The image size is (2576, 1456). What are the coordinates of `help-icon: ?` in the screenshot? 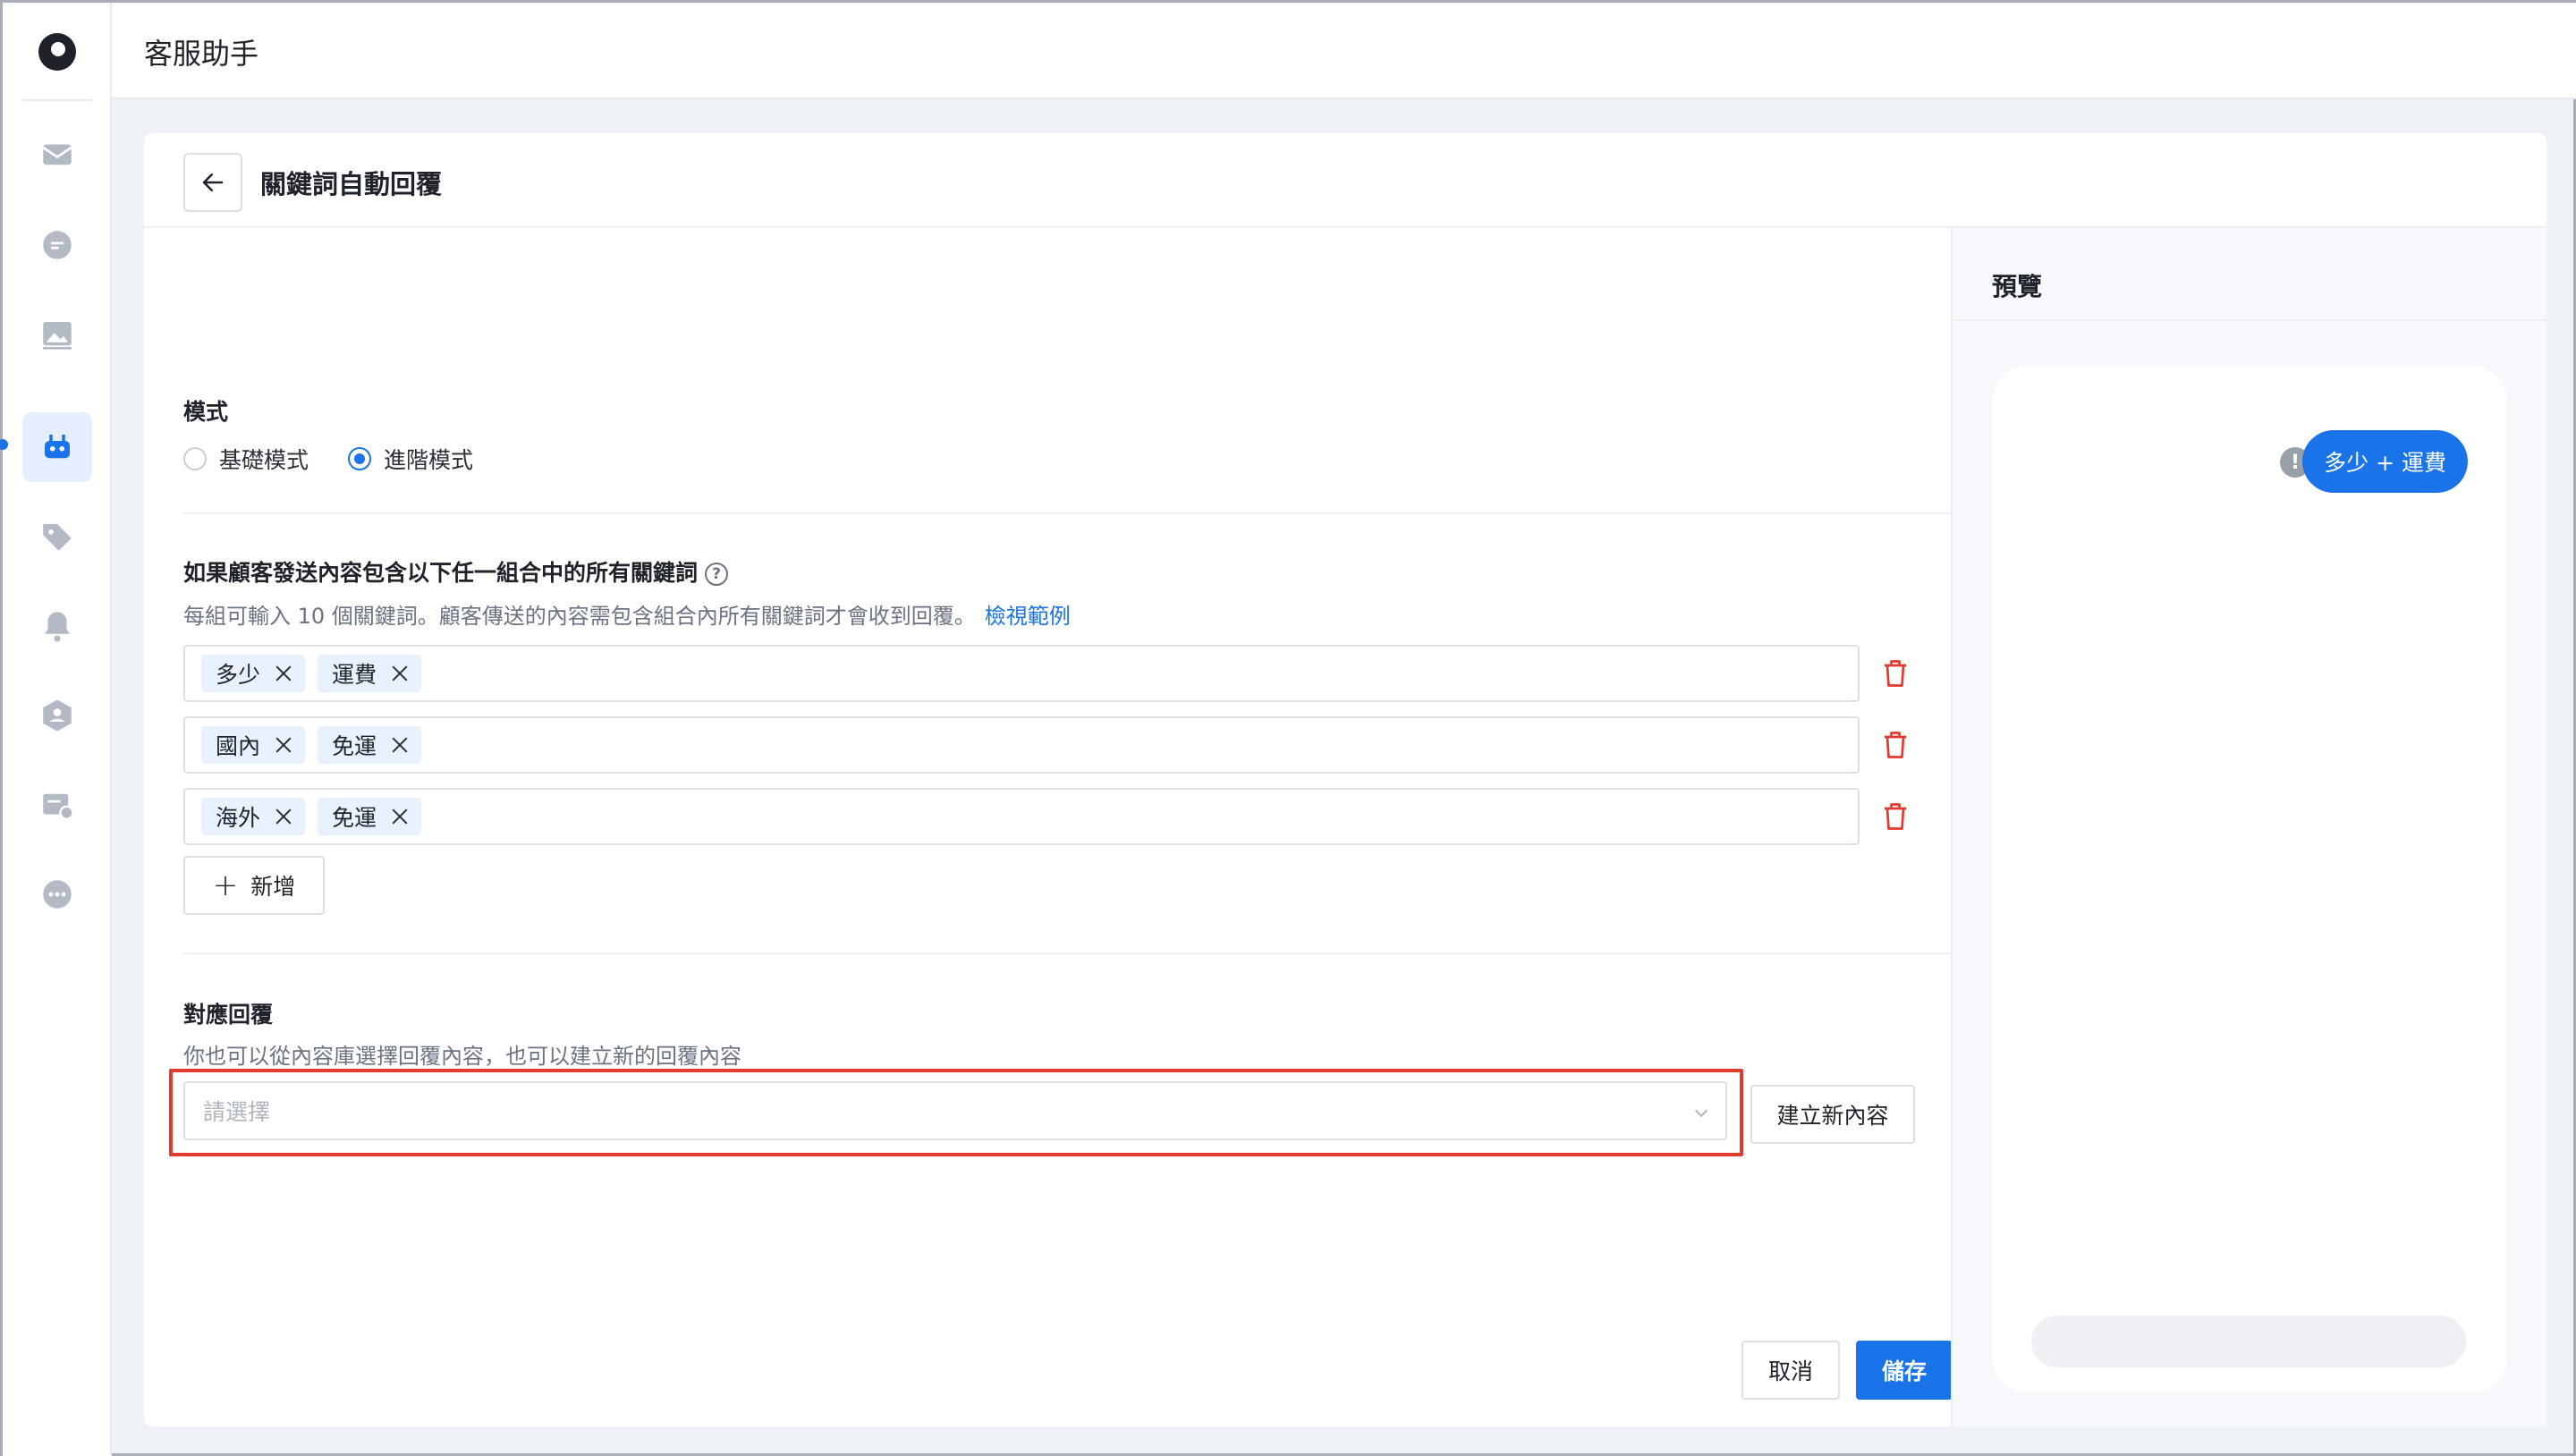 It's located at (717, 574).